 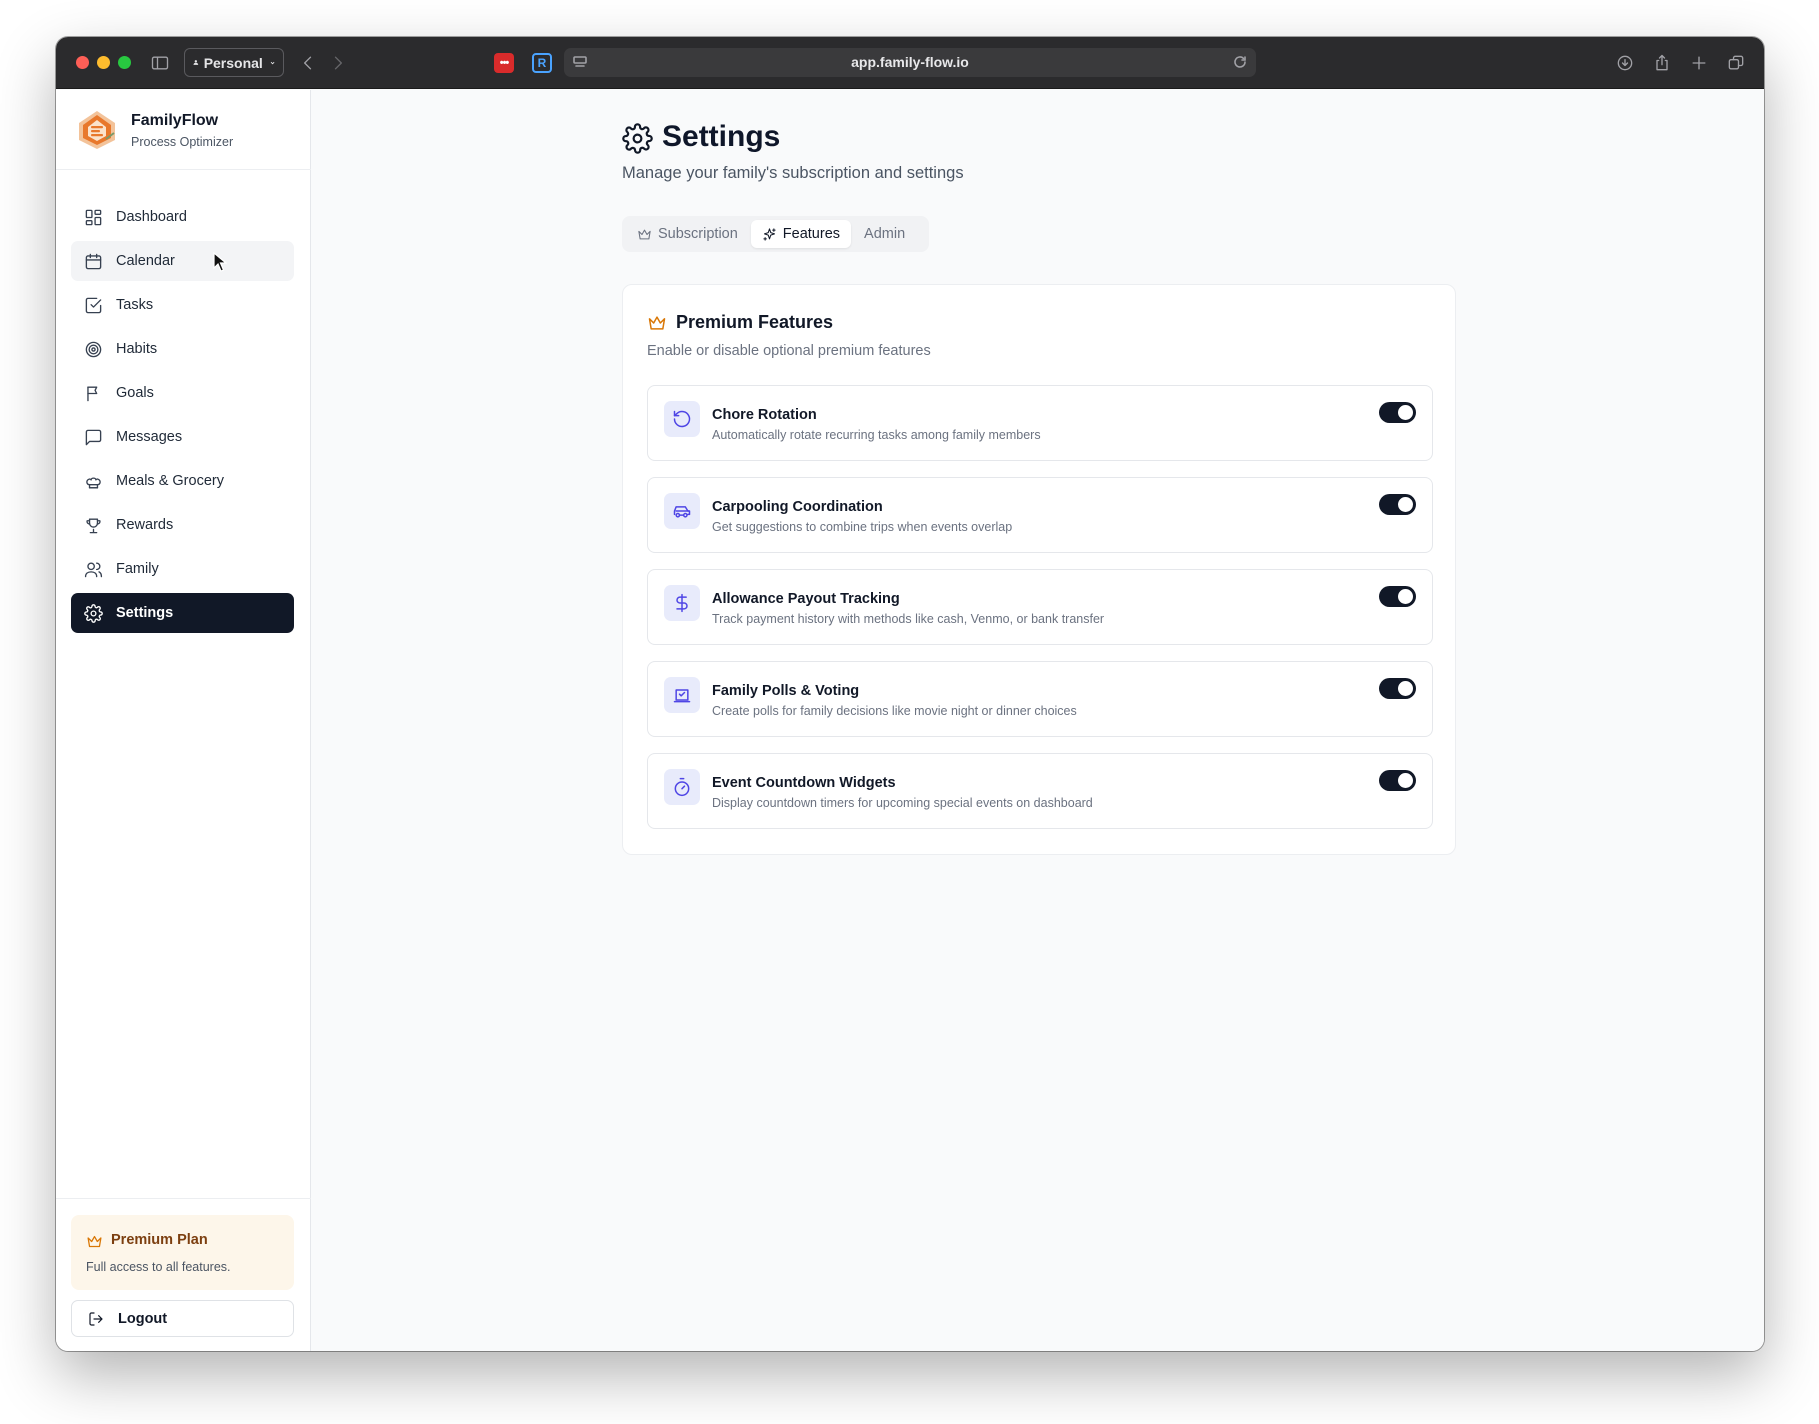 I want to click on zoom-window-button, so click(x=124, y=62).